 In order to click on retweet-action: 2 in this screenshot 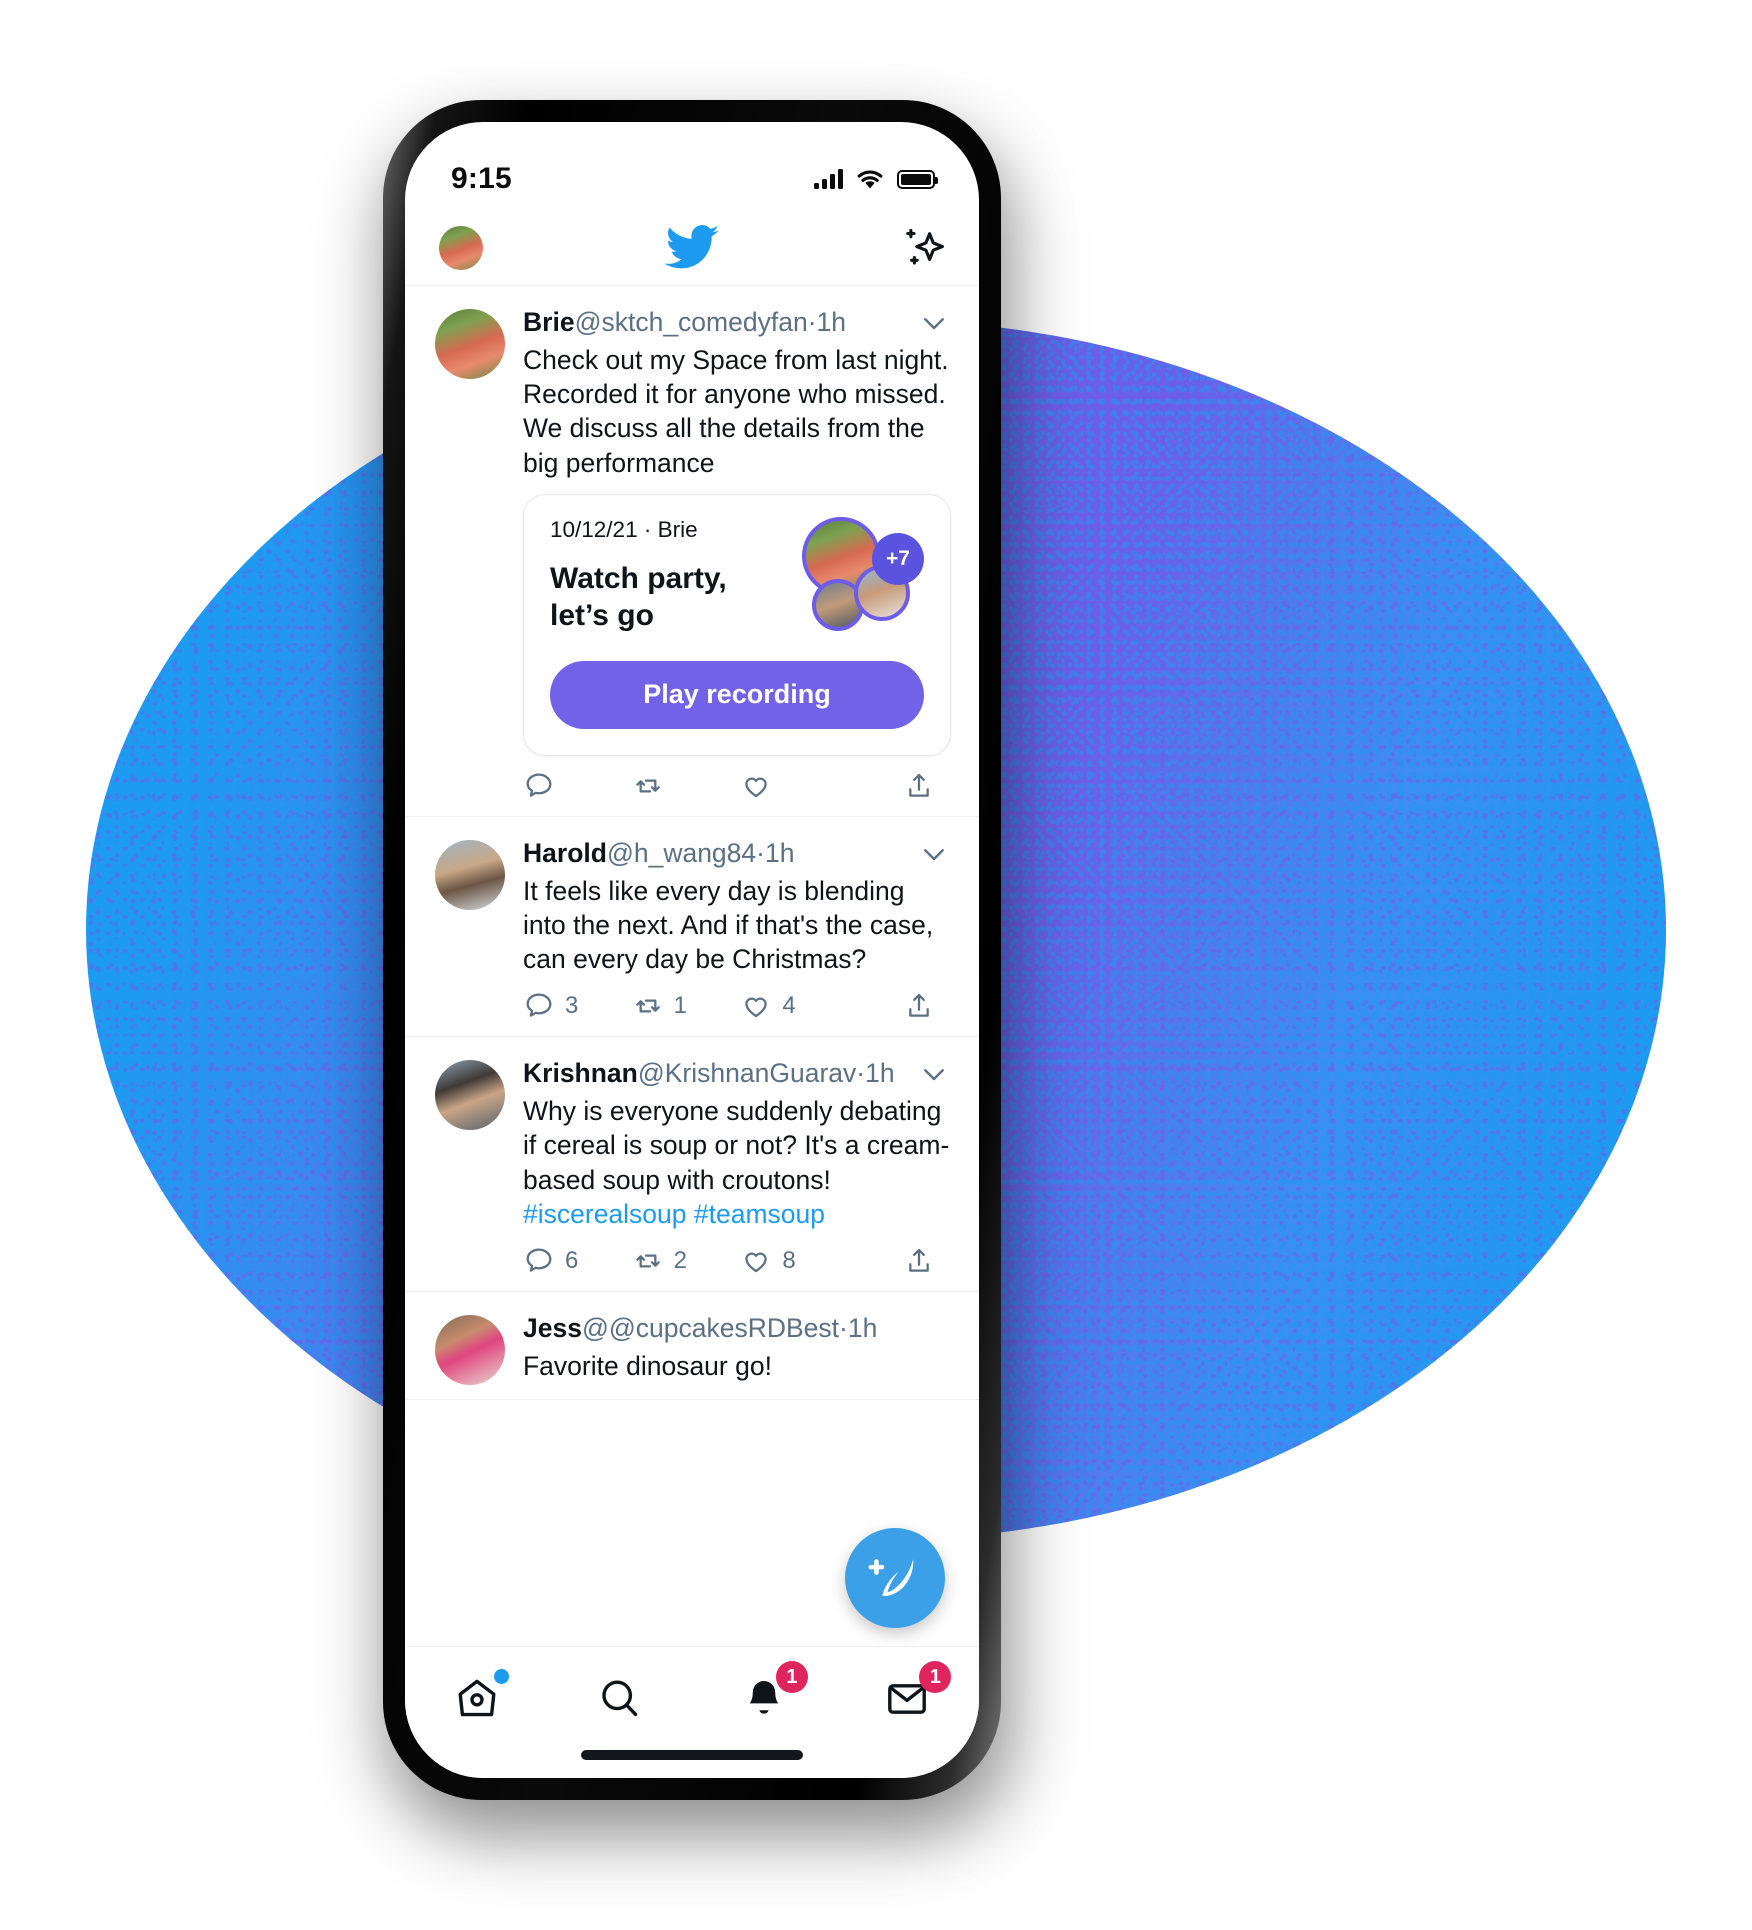, I will do `click(686, 1261)`.